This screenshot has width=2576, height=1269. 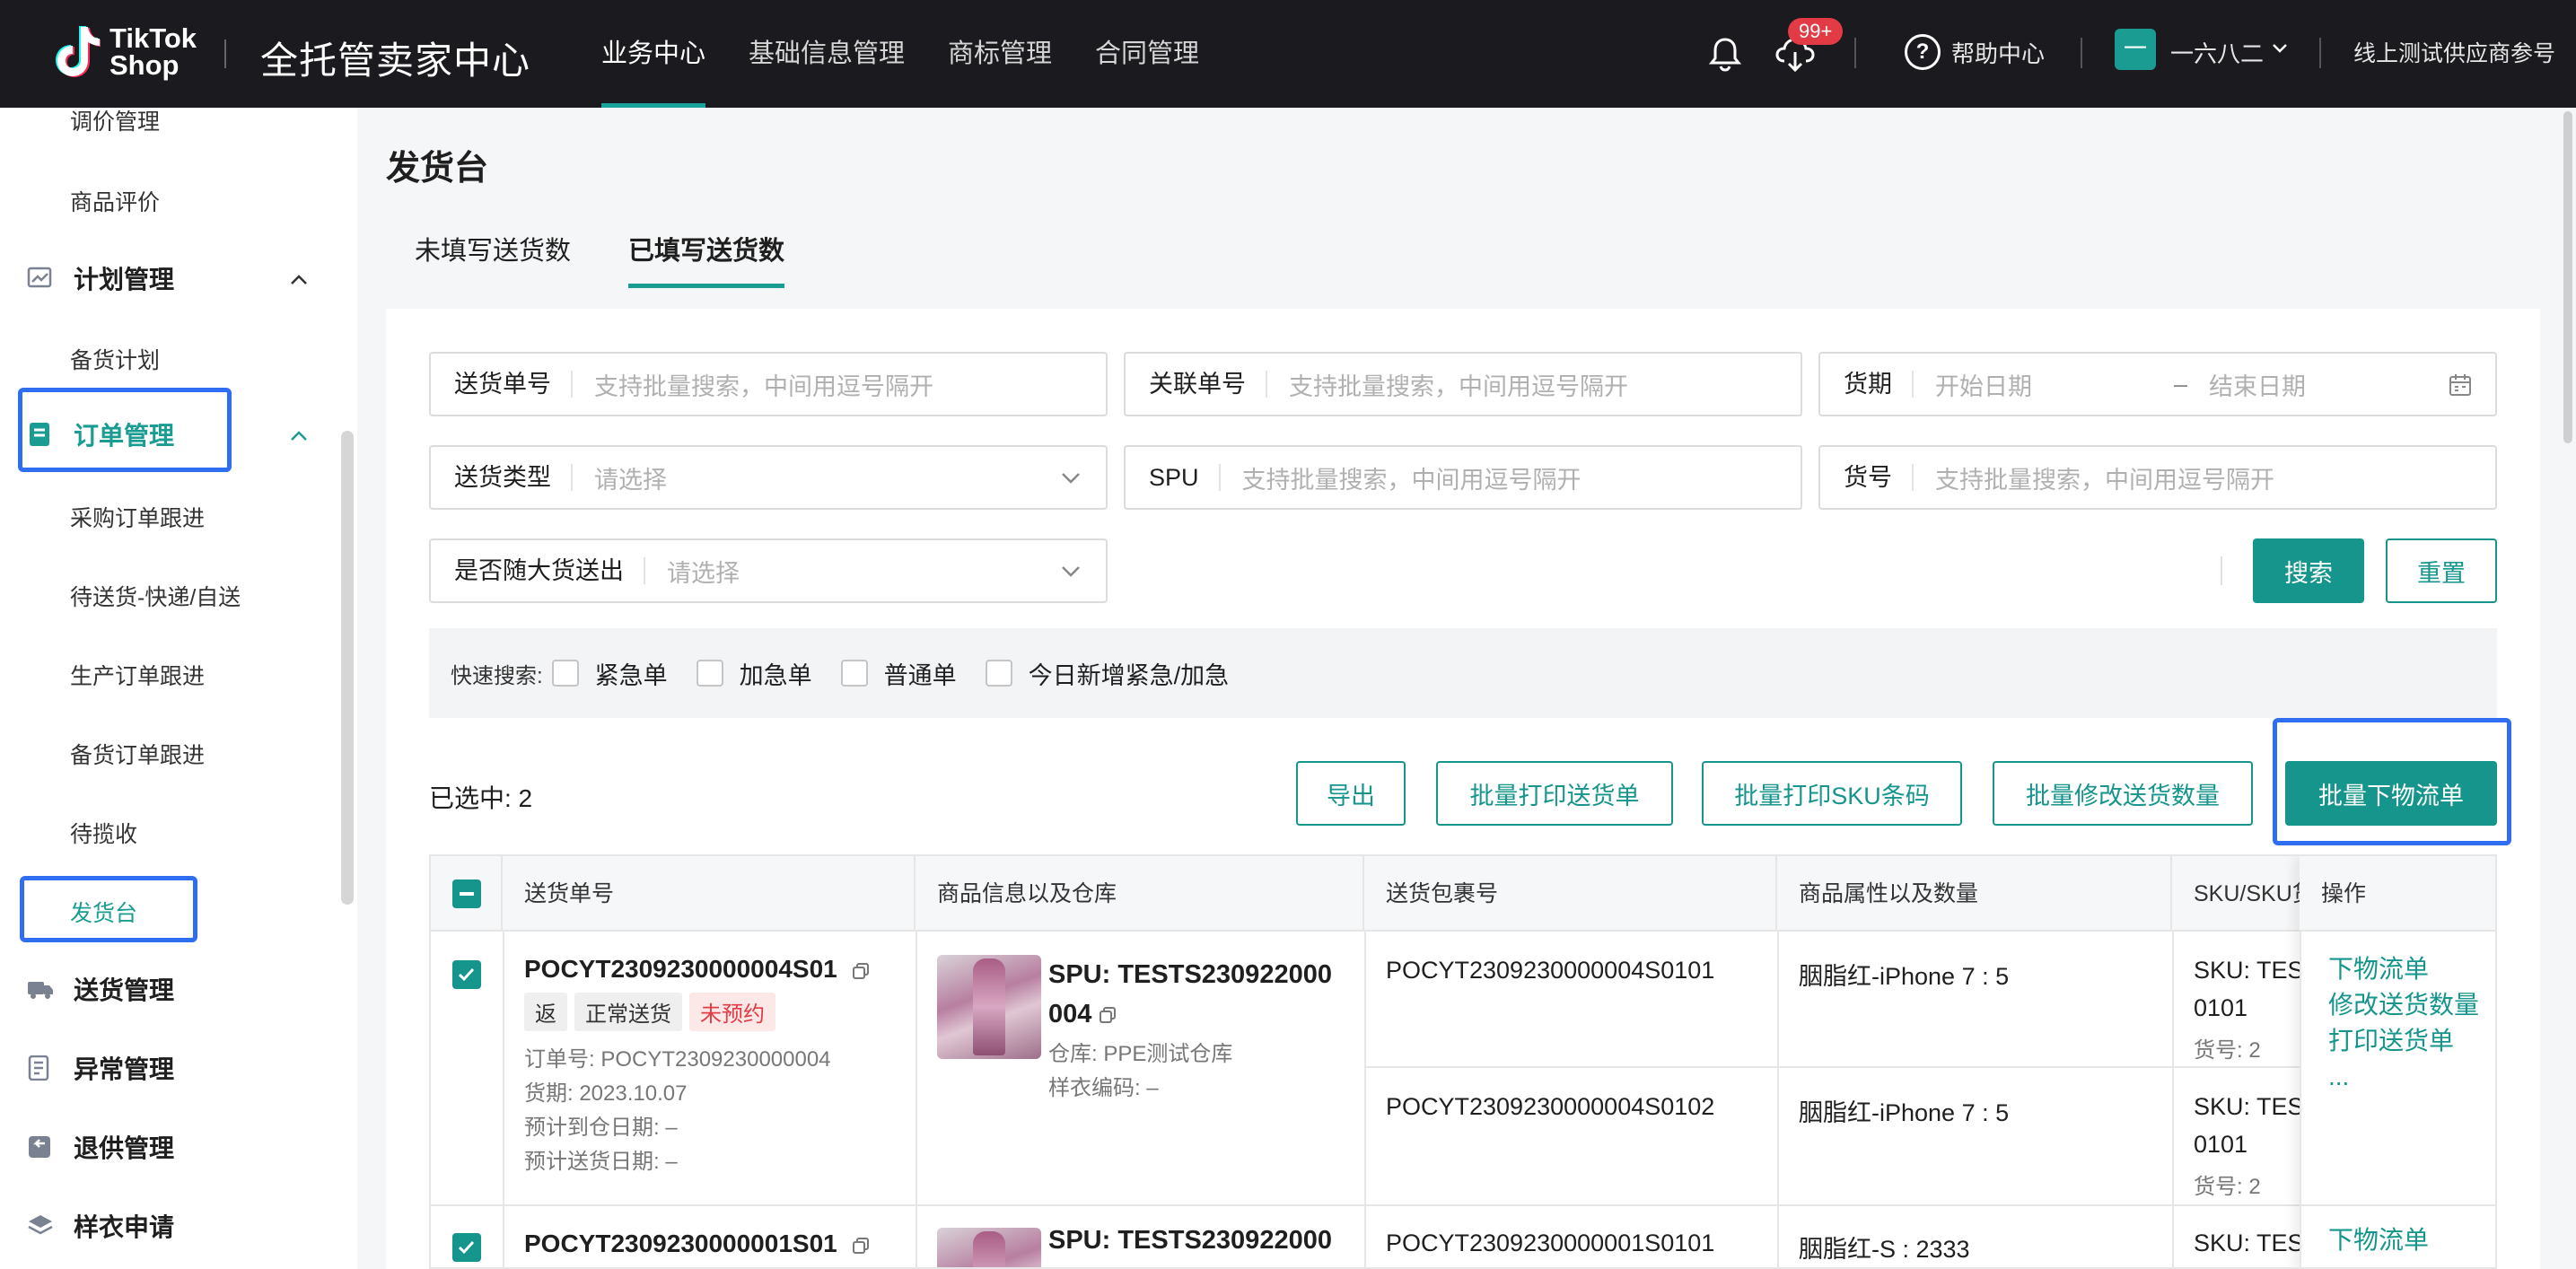 What do you see at coordinates (653, 54) in the screenshot?
I see `nav-business-center: 业务中心` at bounding box center [653, 54].